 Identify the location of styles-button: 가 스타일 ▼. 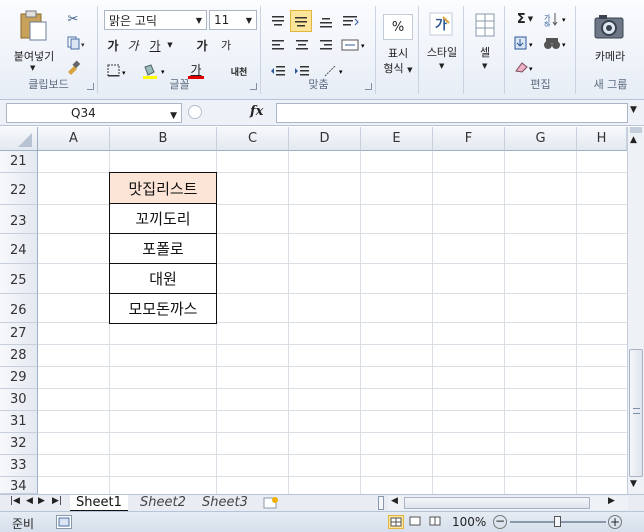
(442, 48).